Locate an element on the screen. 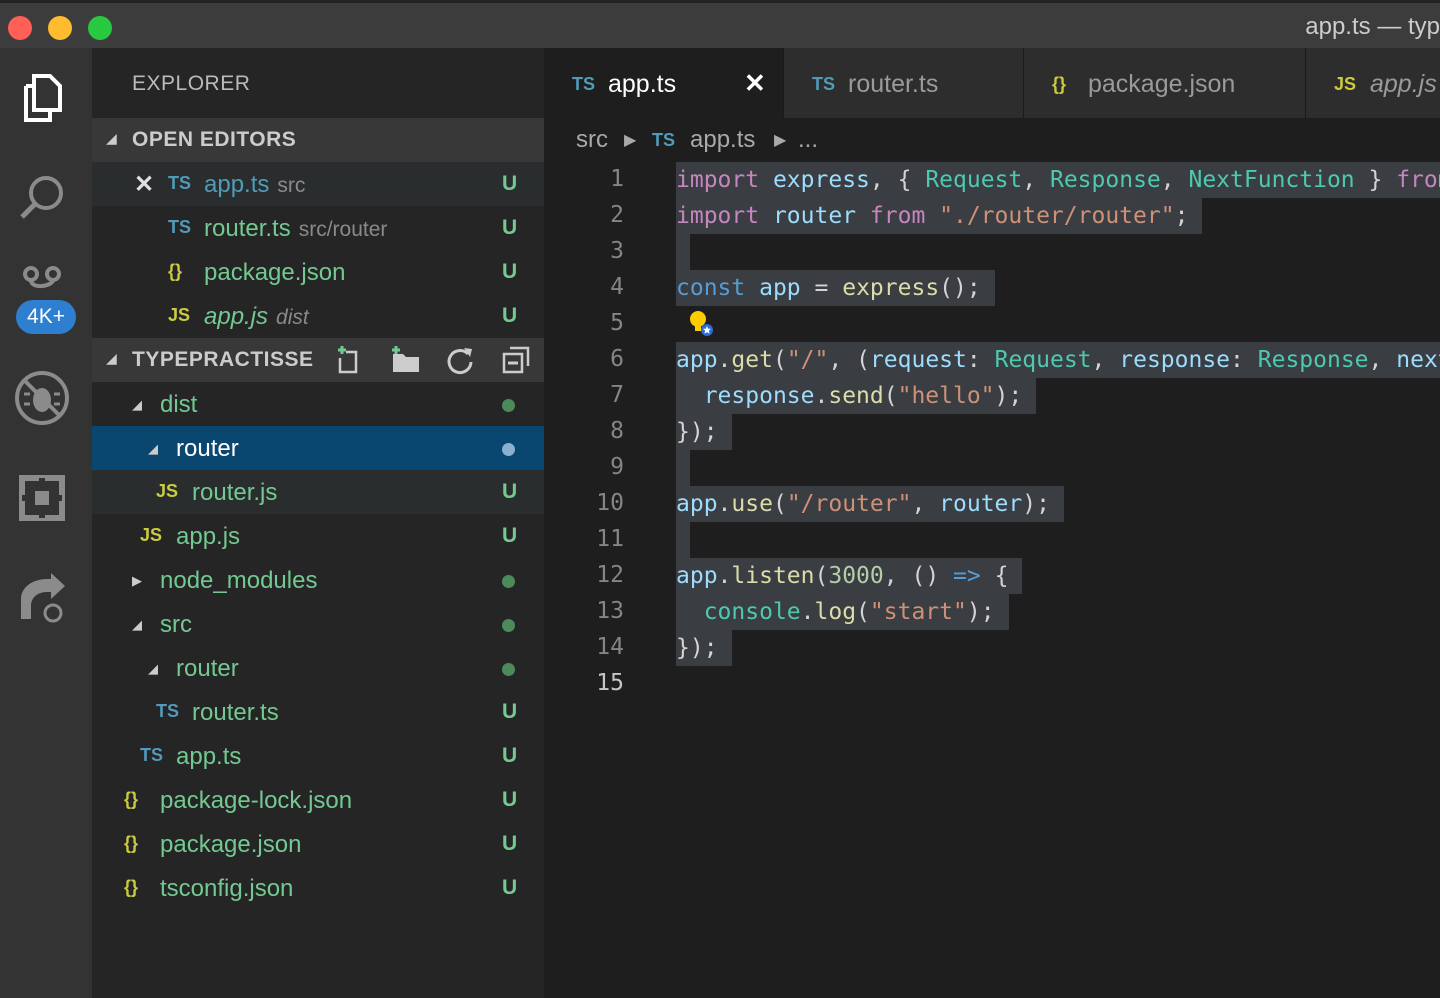 This screenshot has height=998, width=1440. tree-item-label: node_modules is located at coordinates (239, 580).